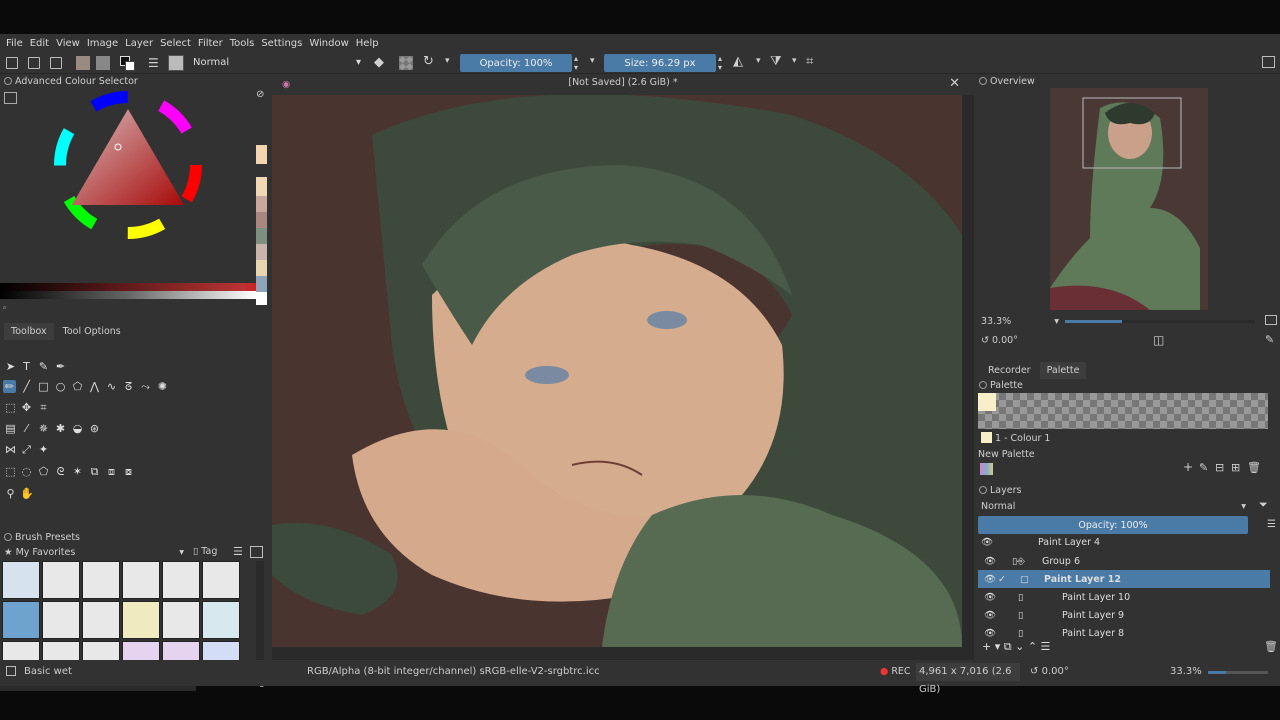  I want to click on mirror-view-icon: ◫, so click(1158, 340).